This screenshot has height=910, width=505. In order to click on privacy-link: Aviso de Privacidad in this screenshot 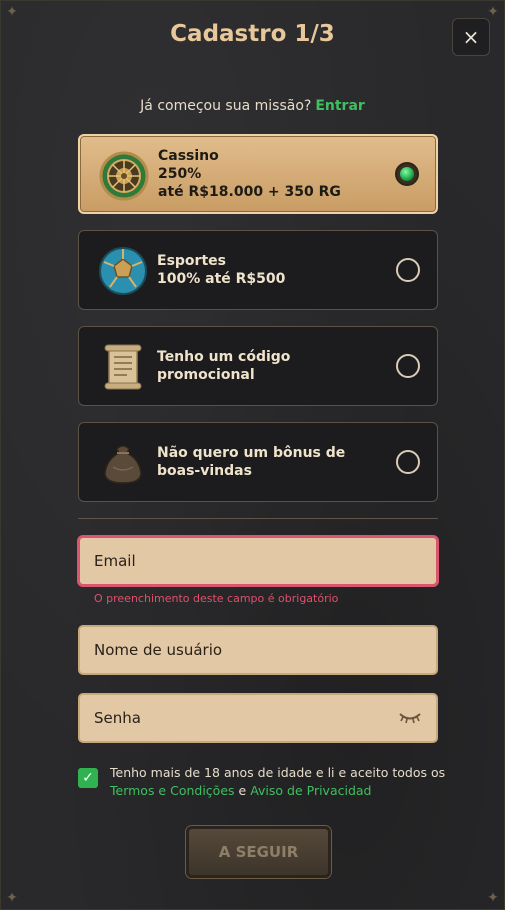, I will do `click(310, 790)`.